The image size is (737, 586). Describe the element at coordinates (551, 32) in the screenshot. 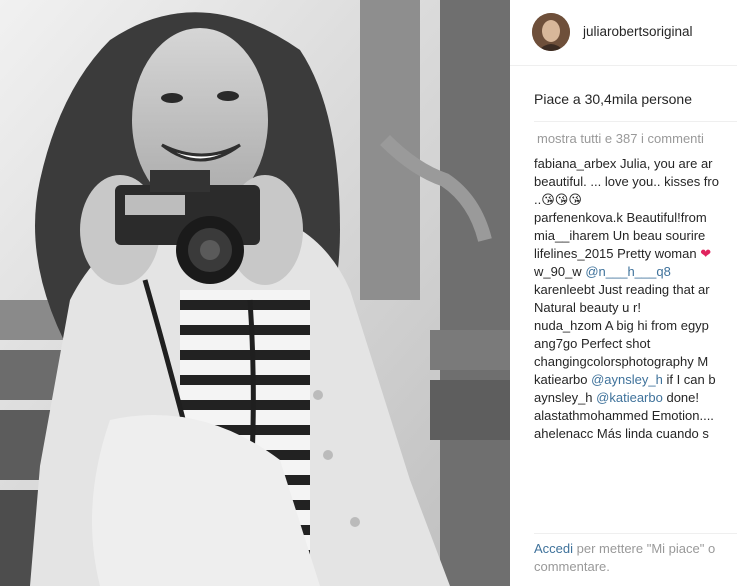

I see `avatar` at that location.